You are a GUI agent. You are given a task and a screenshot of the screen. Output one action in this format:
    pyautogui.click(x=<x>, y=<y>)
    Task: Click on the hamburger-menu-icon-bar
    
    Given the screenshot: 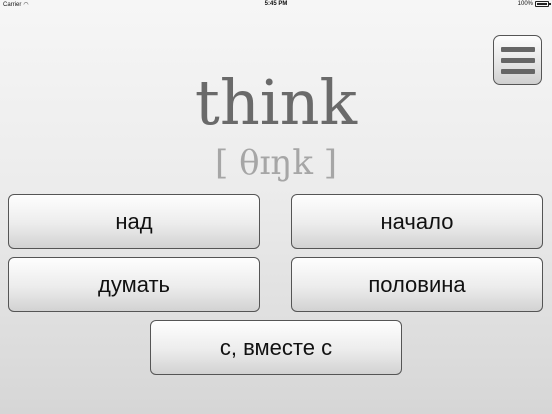 What is the action you would take?
    pyautogui.click(x=517, y=60)
    